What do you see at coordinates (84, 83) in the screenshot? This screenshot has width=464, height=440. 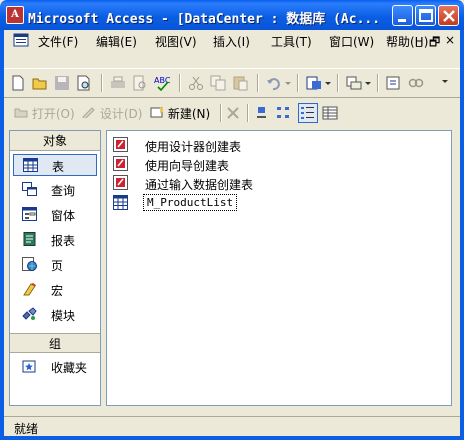 I see `file-search-icon` at bounding box center [84, 83].